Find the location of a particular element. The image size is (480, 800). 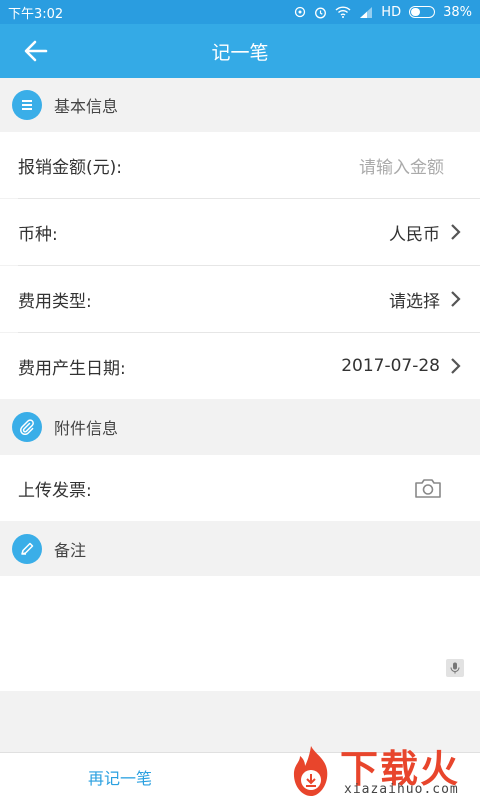

section-attachment-info: 附件信息 is located at coordinates (240, 427).